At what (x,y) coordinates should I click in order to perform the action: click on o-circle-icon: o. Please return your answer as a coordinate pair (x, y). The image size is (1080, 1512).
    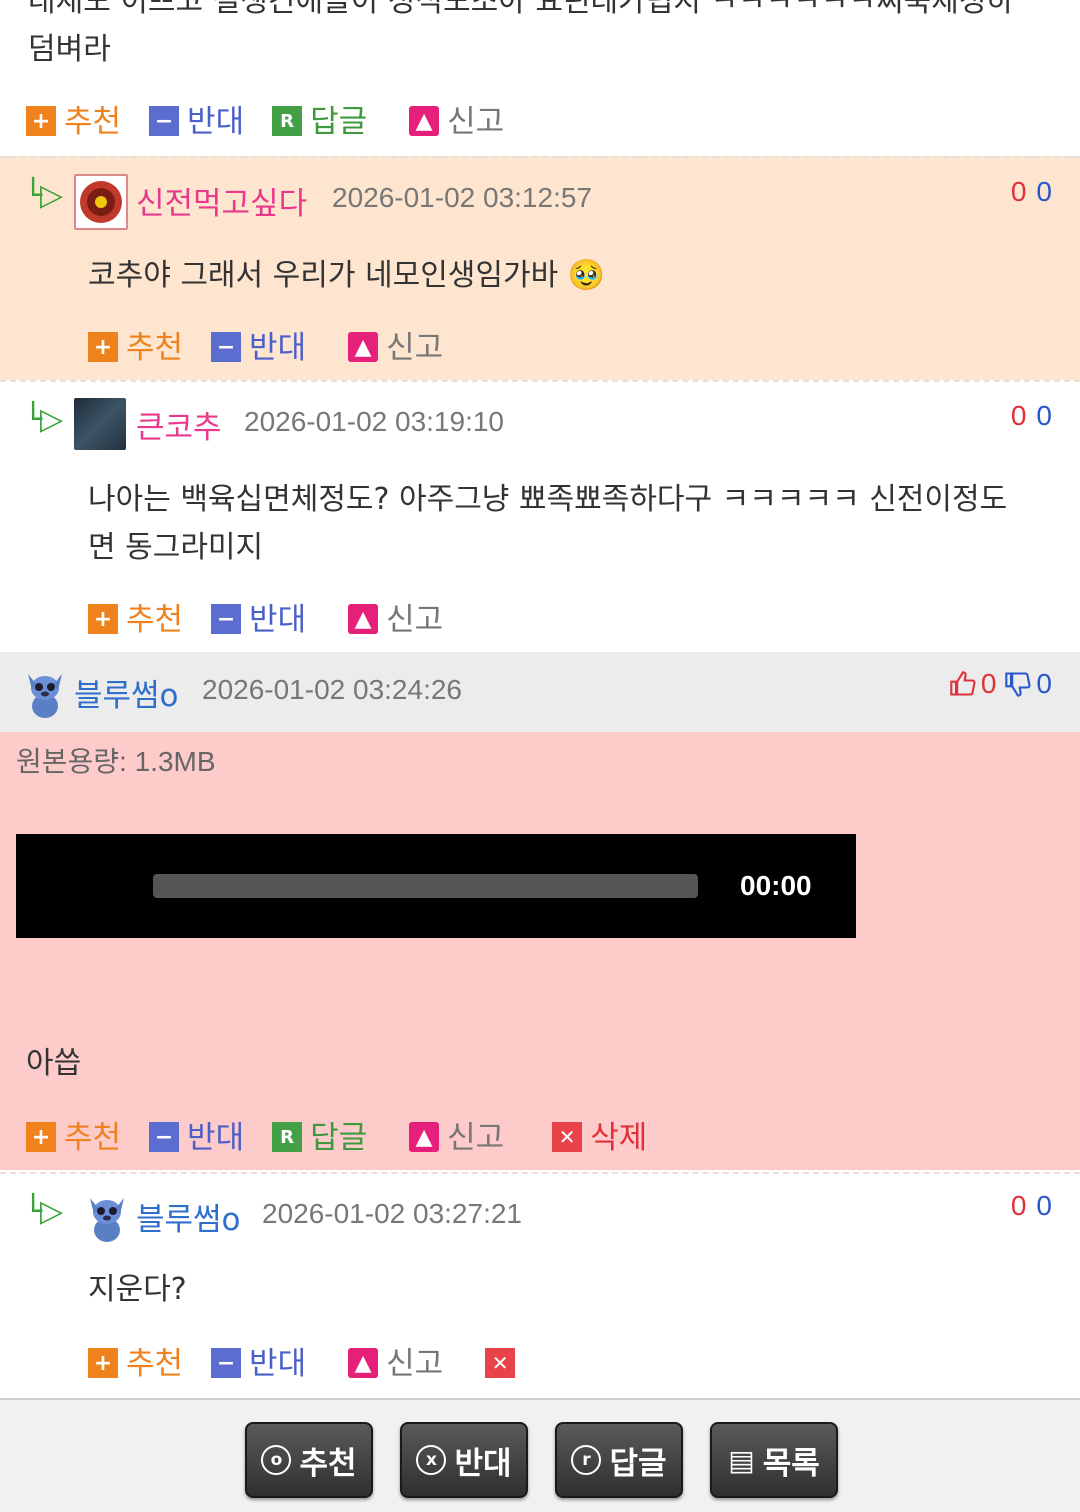
    Looking at the image, I should click on (276, 1460).